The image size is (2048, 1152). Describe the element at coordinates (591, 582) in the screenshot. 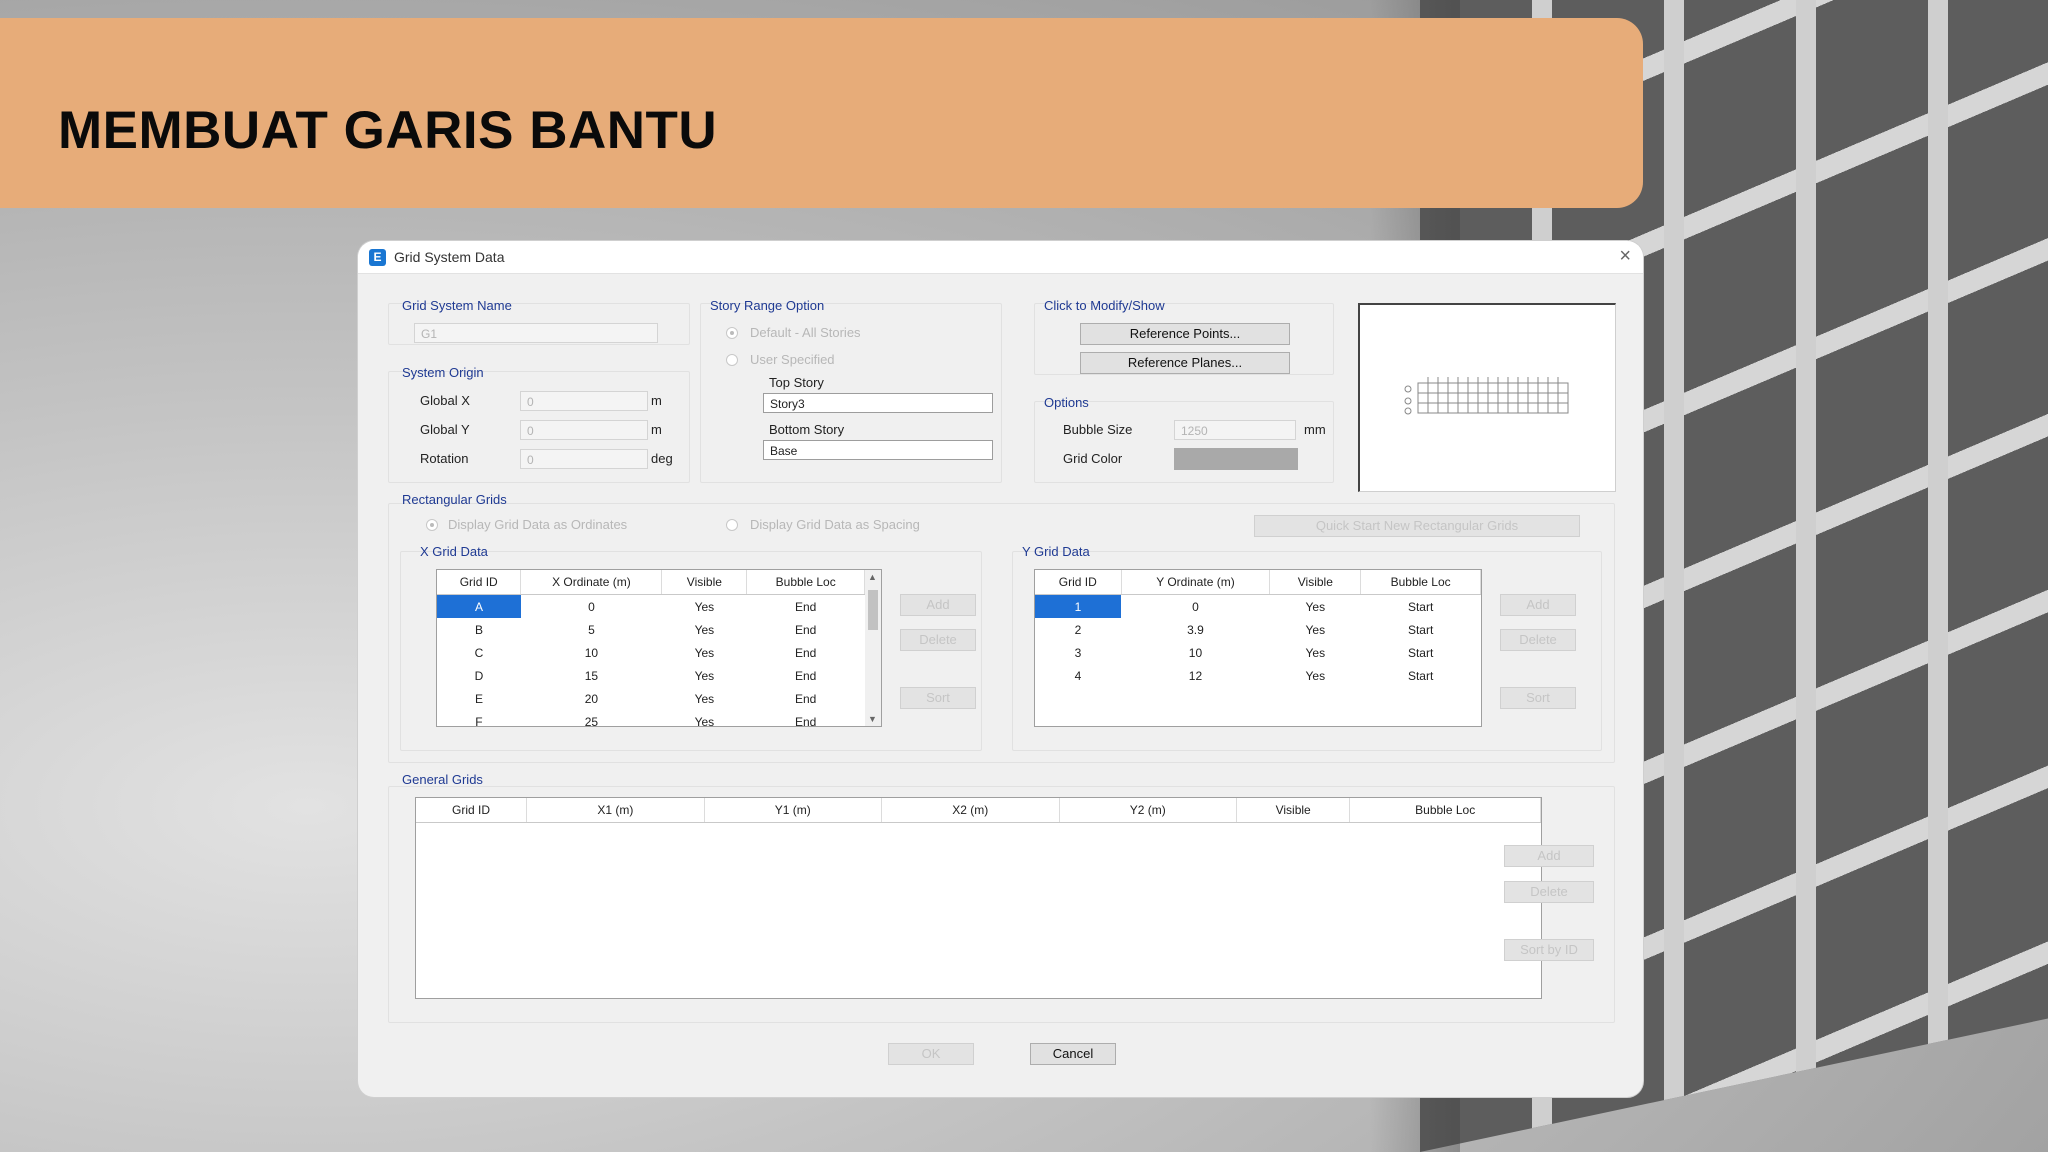

I see `column-header: X Ordinate (m)` at that location.